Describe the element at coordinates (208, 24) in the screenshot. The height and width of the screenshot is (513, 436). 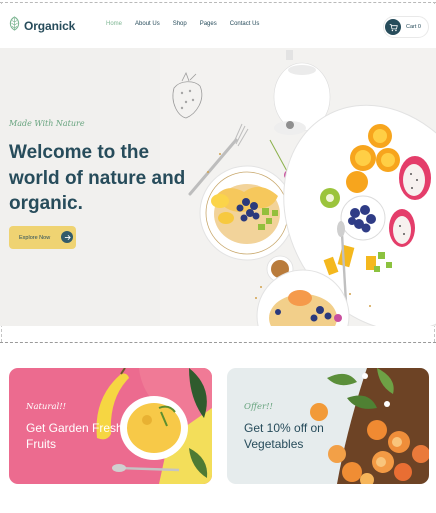
I see `nav-pages: Pages` at that location.